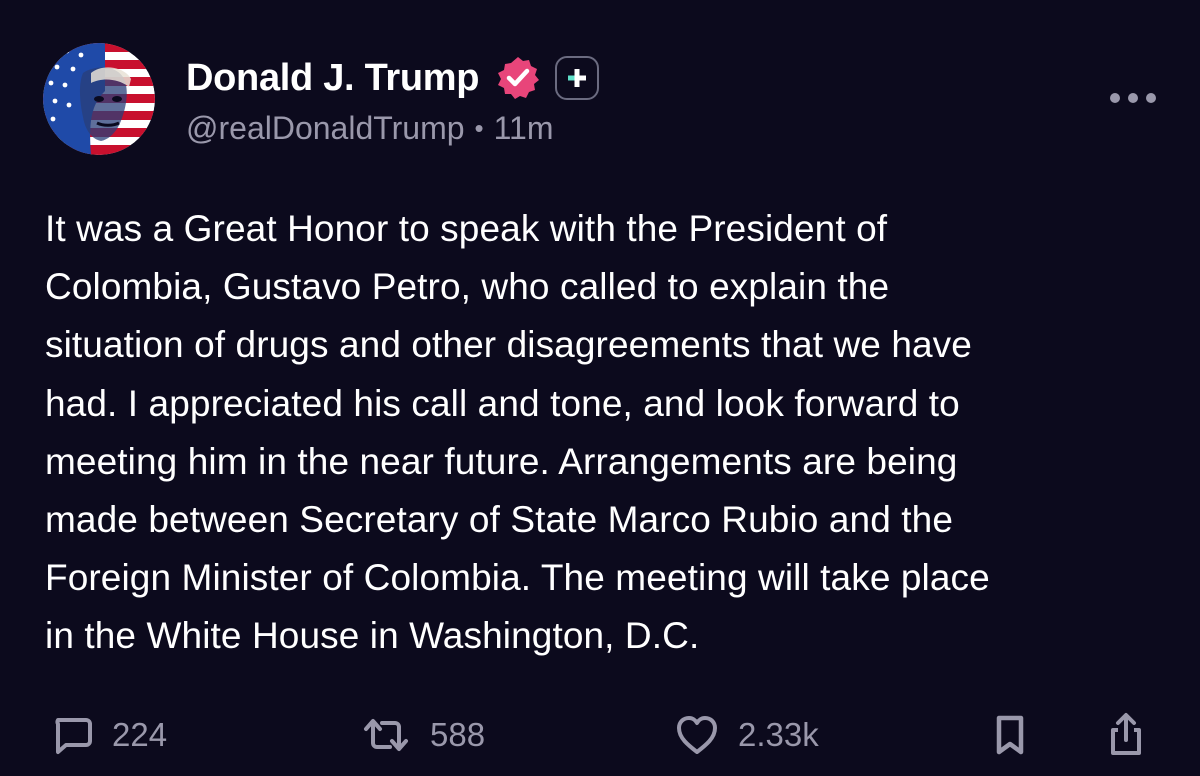 This screenshot has width=1200, height=776. What do you see at coordinates (524, 128) in the screenshot?
I see `post-timestamp: 11m` at bounding box center [524, 128].